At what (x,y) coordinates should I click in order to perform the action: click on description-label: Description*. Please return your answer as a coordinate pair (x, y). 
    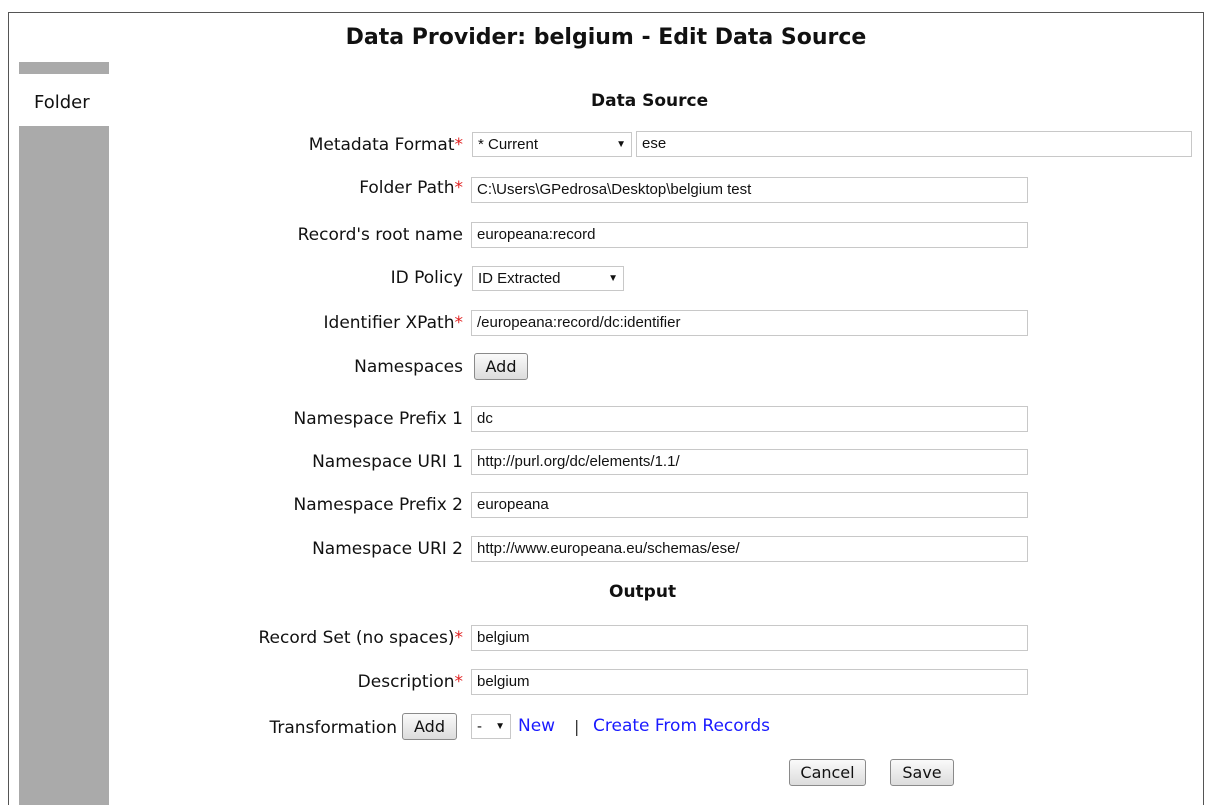
    Looking at the image, I should click on (410, 682).